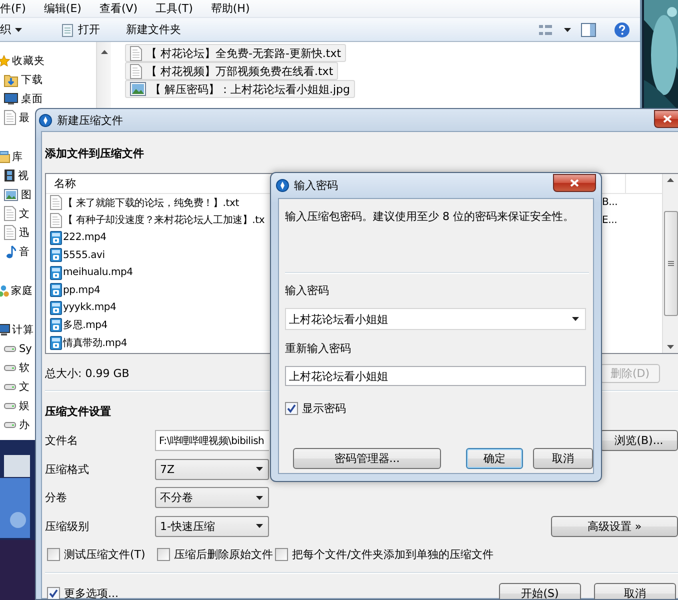 The width and height of the screenshot is (678, 600). Describe the element at coordinates (26, 195) in the screenshot. I see `nav-item: 图` at that location.